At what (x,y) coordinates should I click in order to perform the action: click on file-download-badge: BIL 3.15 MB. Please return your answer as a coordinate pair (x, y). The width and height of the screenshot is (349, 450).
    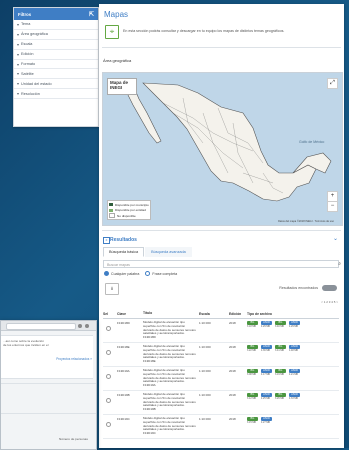
    Looking at the image, I should click on (252, 420).